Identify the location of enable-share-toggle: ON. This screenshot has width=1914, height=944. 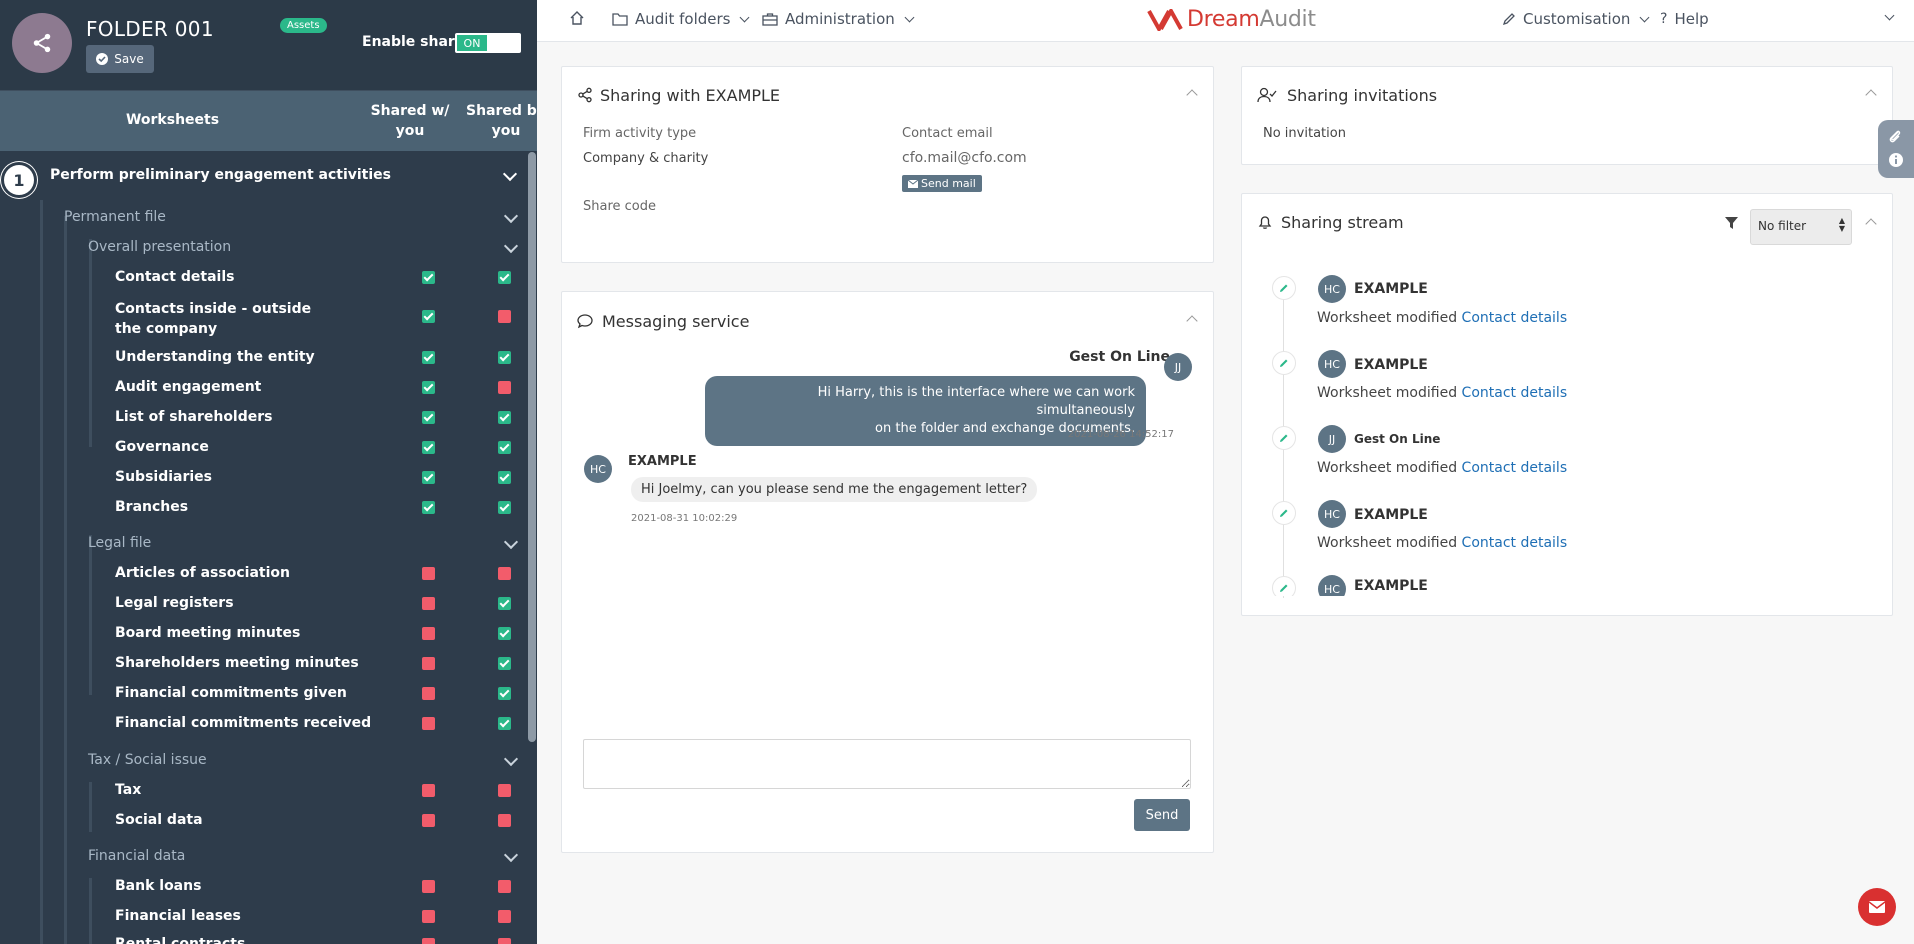
(488, 43).